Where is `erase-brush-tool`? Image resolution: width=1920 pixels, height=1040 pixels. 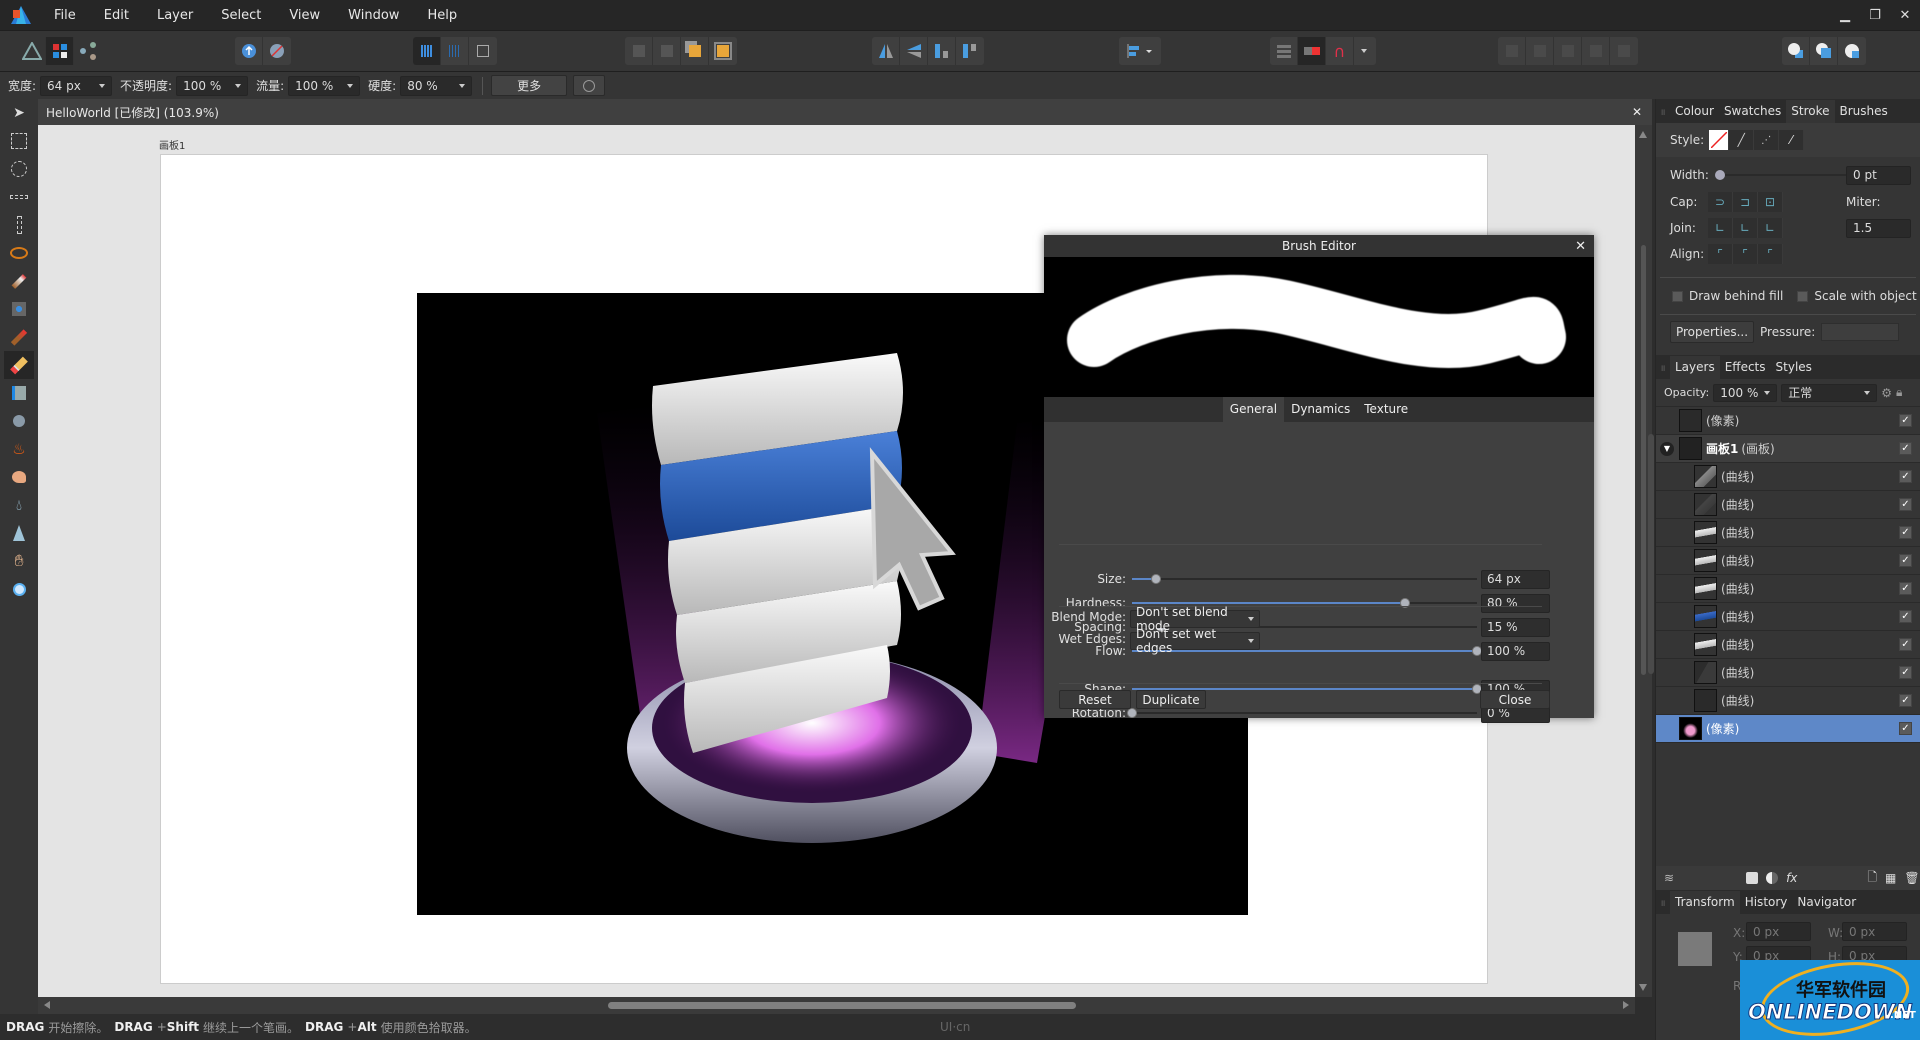 erase-brush-tool is located at coordinates (19, 365).